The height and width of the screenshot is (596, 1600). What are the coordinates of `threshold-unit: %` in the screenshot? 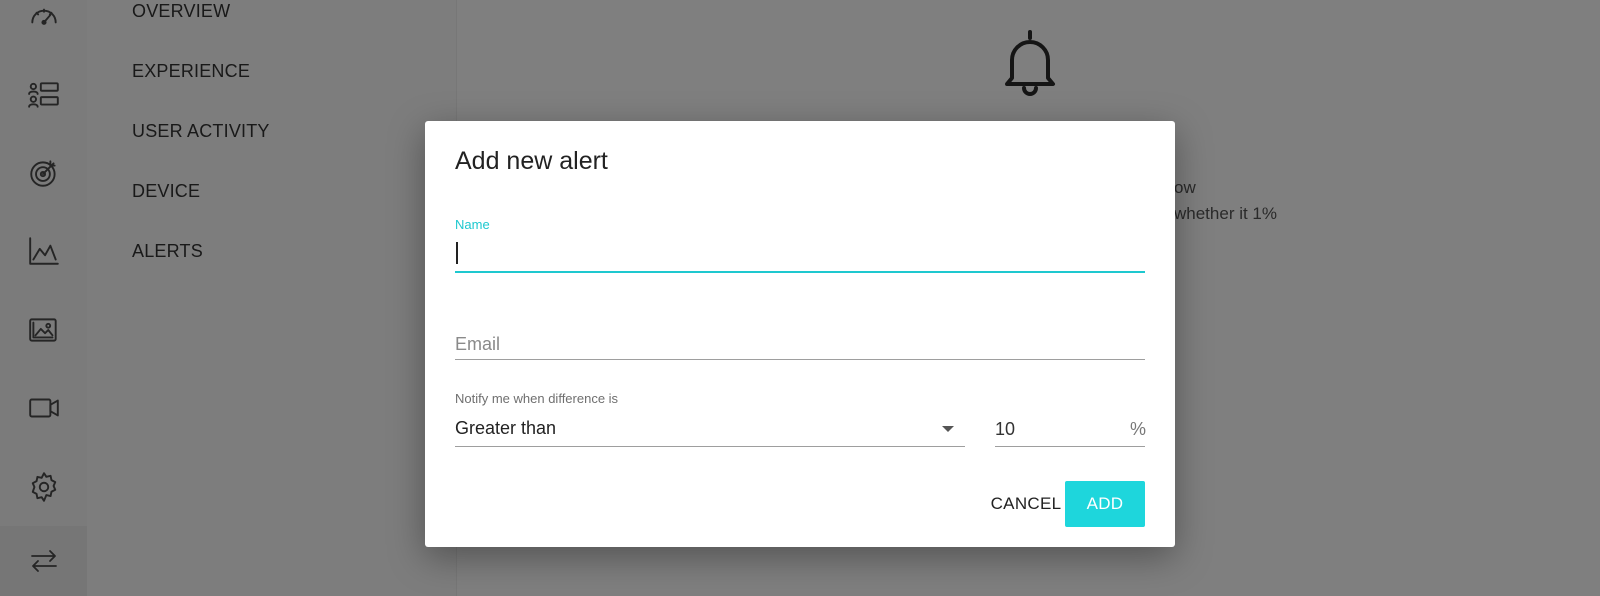 It's located at (1138, 429).